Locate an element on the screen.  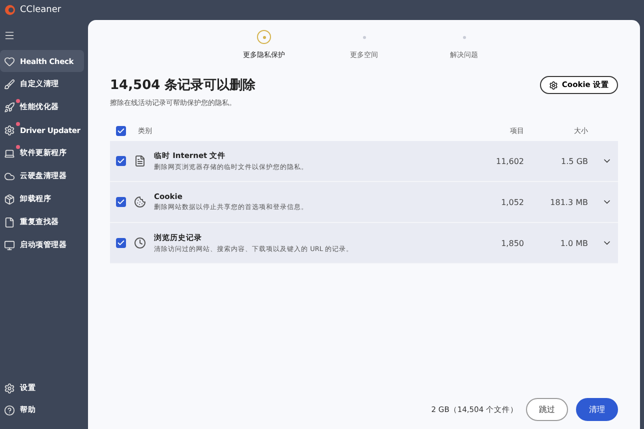
table-cell-text: 11,602 is located at coordinates (509, 161).